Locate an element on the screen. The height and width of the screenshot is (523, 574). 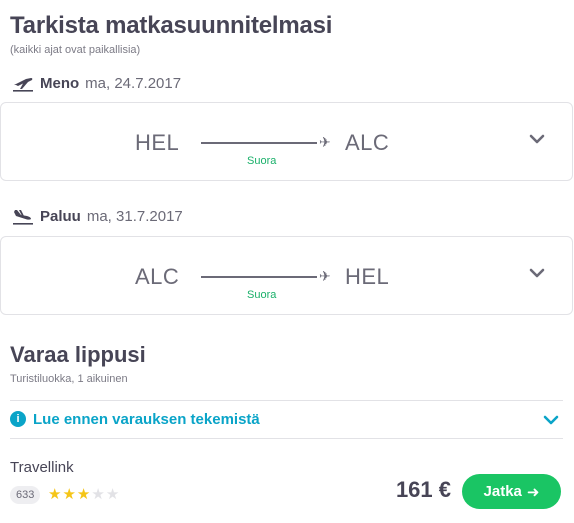
outbound-date: ma, 24.7.2017 is located at coordinates (133, 83).